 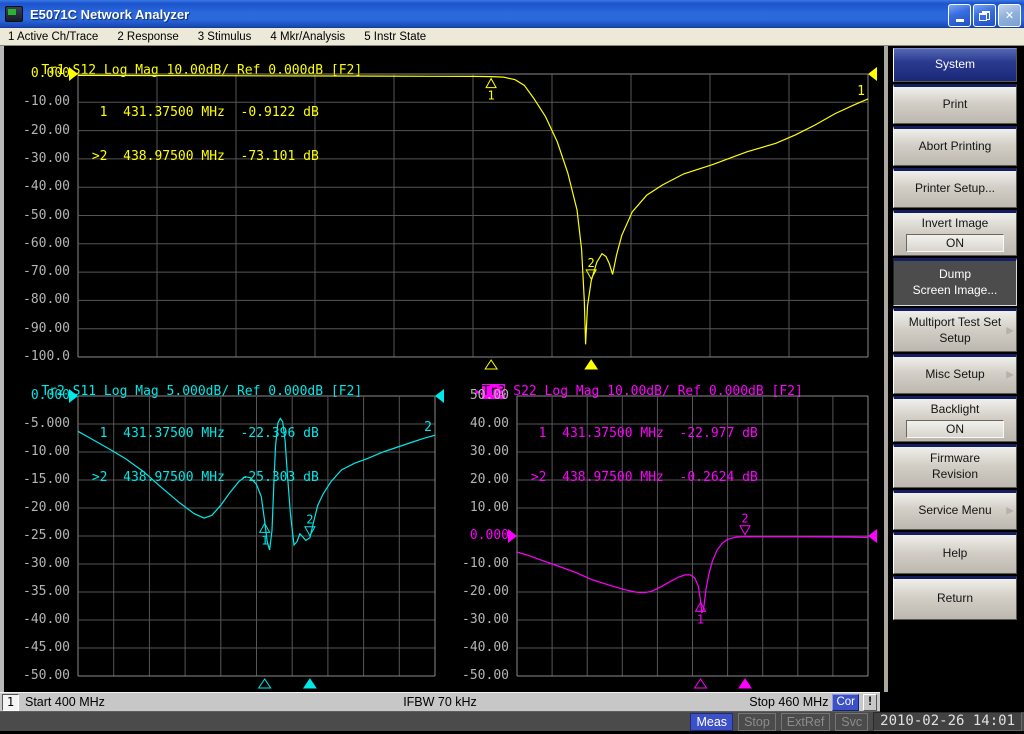 What do you see at coordinates (46, 591) in the screenshot?
I see `y-axis-label: -35.00` at bounding box center [46, 591].